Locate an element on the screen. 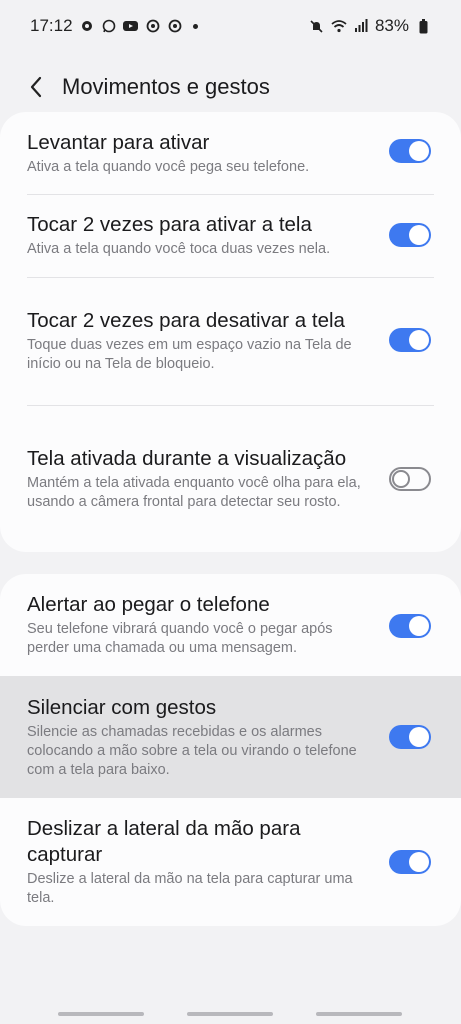 The image size is (461, 1024). toggle-smart-alert is located at coordinates (410, 626).